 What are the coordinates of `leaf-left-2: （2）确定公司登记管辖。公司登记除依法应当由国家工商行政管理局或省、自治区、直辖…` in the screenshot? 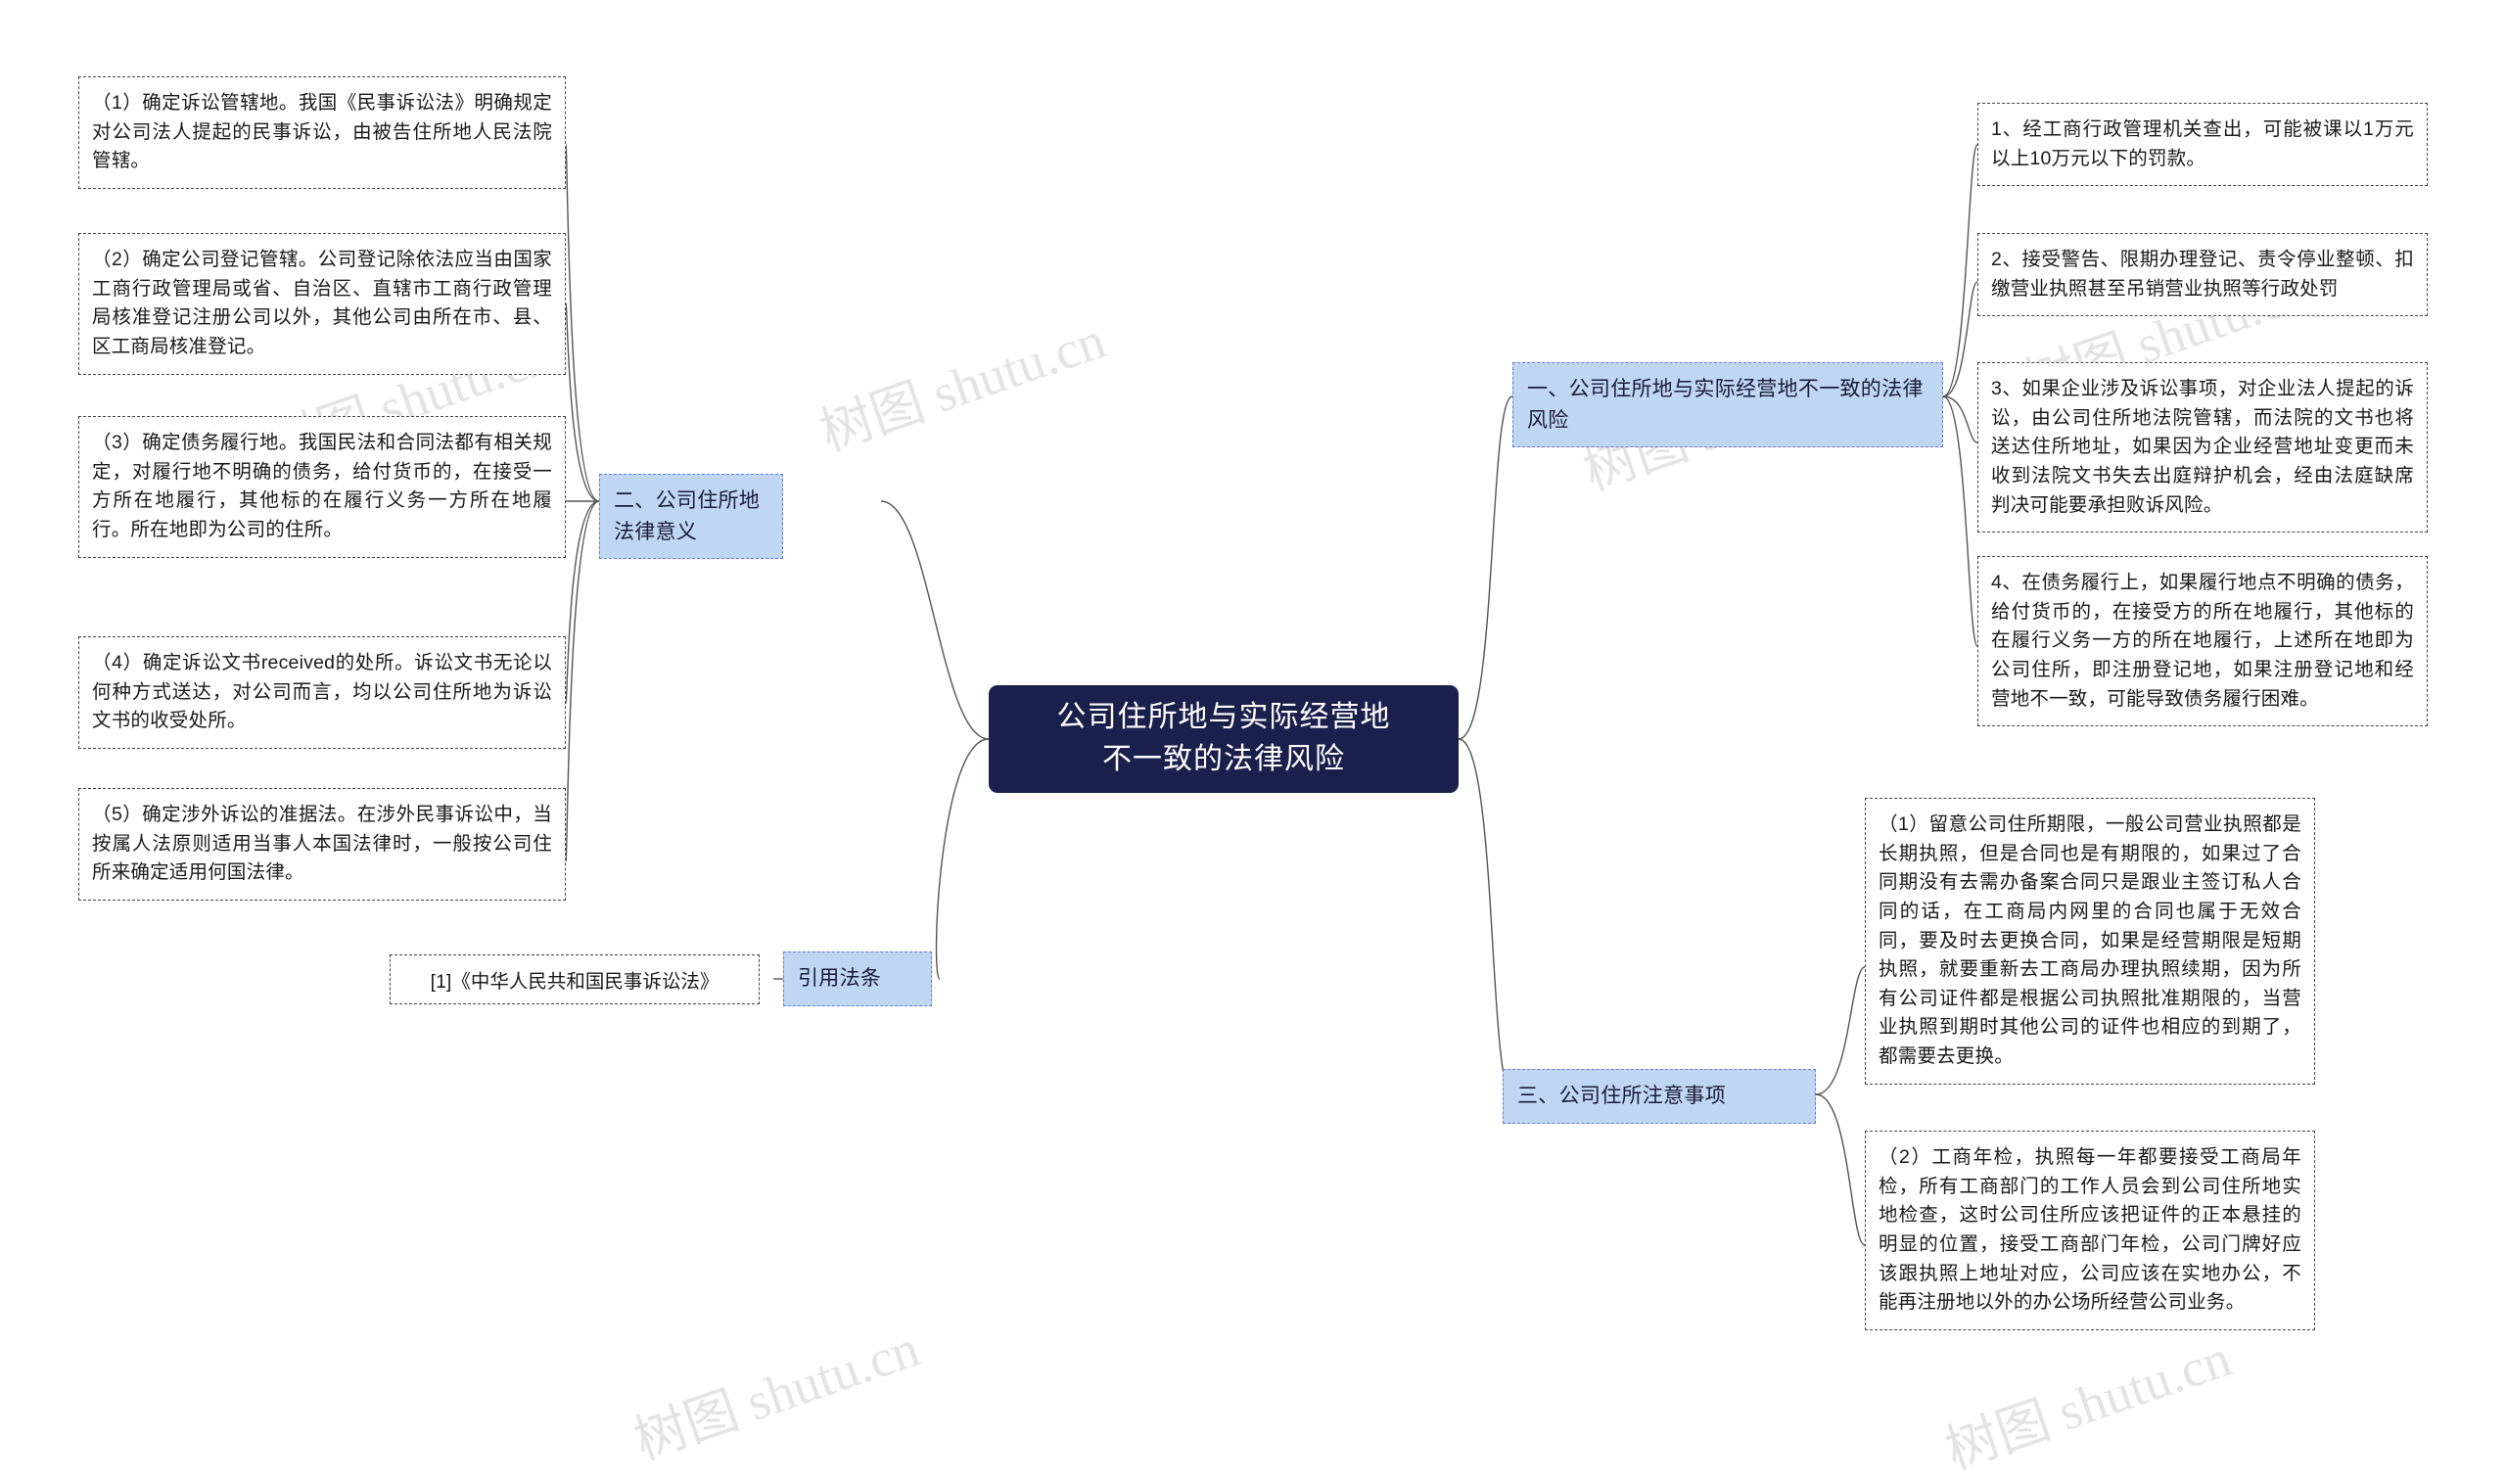 It's located at (322, 304).